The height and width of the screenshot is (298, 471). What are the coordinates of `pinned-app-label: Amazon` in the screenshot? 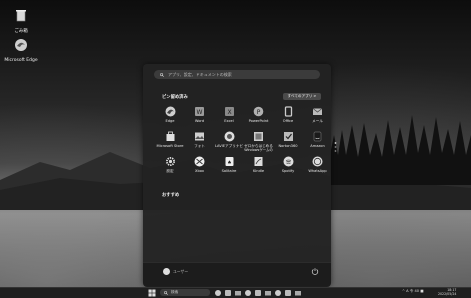 It's located at (317, 146).